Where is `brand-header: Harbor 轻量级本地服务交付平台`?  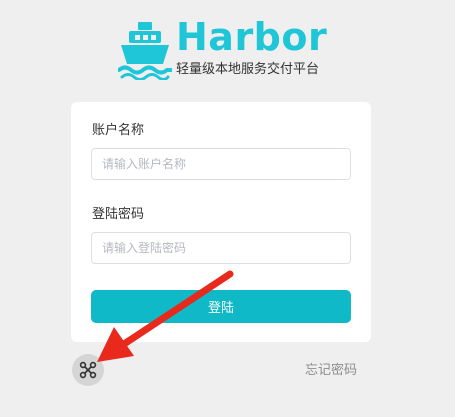 brand-header: Harbor 轻量级本地服务交付平台 is located at coordinates (228, 50).